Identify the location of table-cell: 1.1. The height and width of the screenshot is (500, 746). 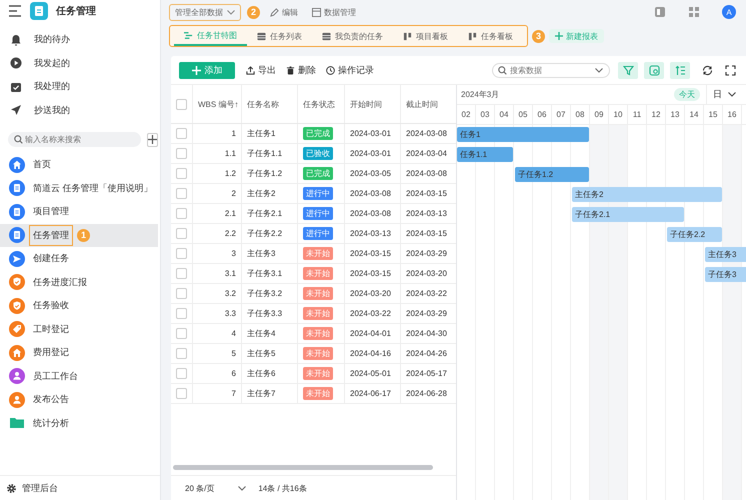
(217, 153).